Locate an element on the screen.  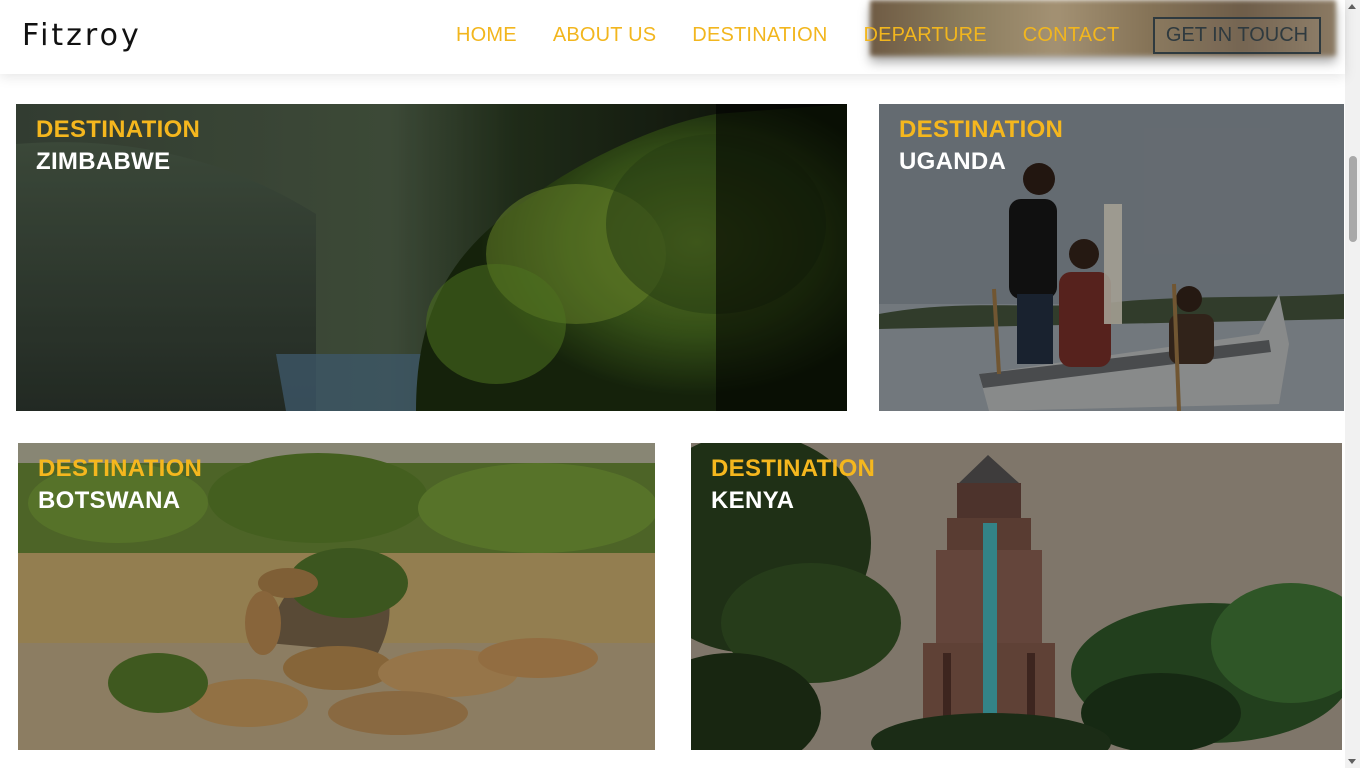
nav-about-us: ABOUT US is located at coordinates (604, 35).